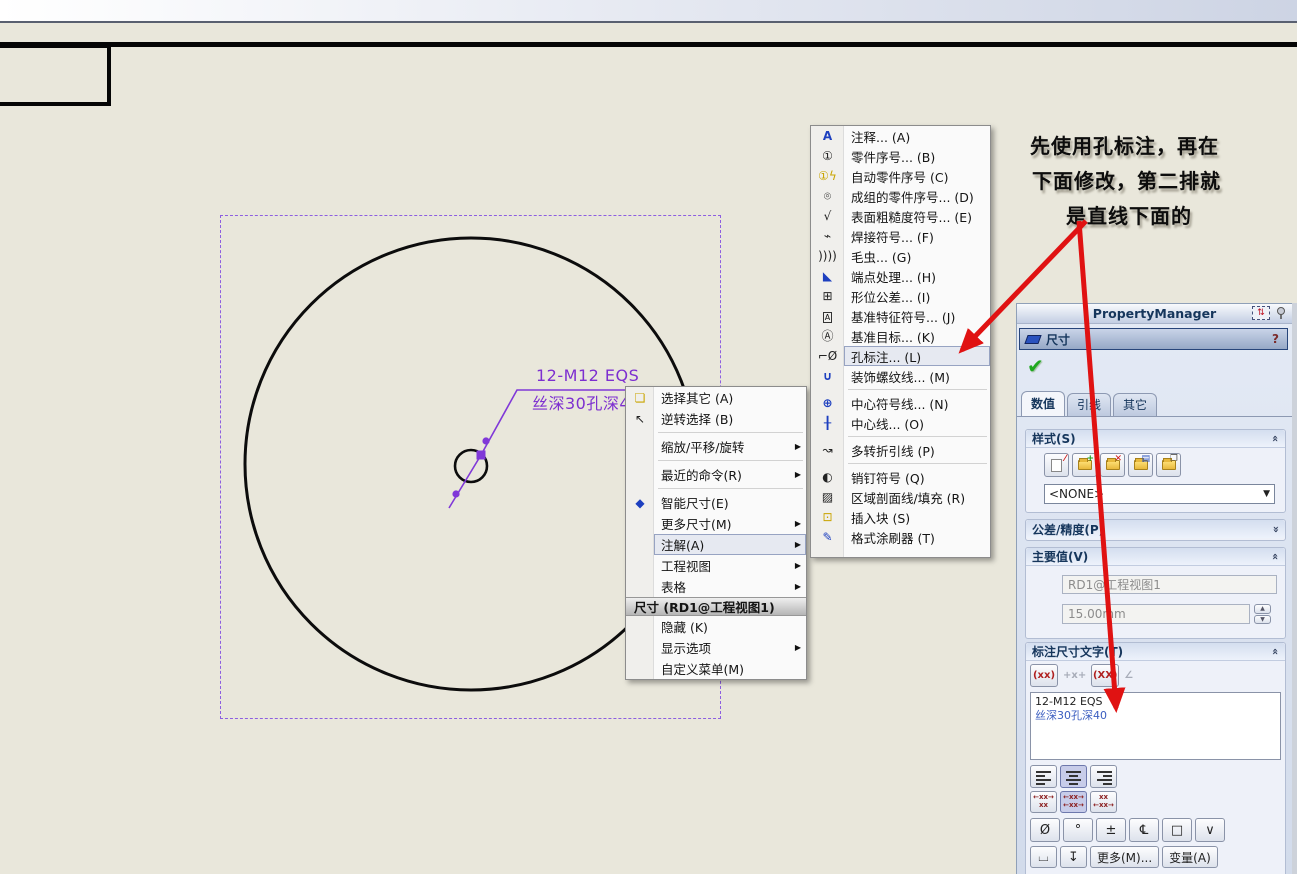 The image size is (1297, 874). What do you see at coordinates (1281, 313) in the screenshot?
I see `pin-icon` at bounding box center [1281, 313].